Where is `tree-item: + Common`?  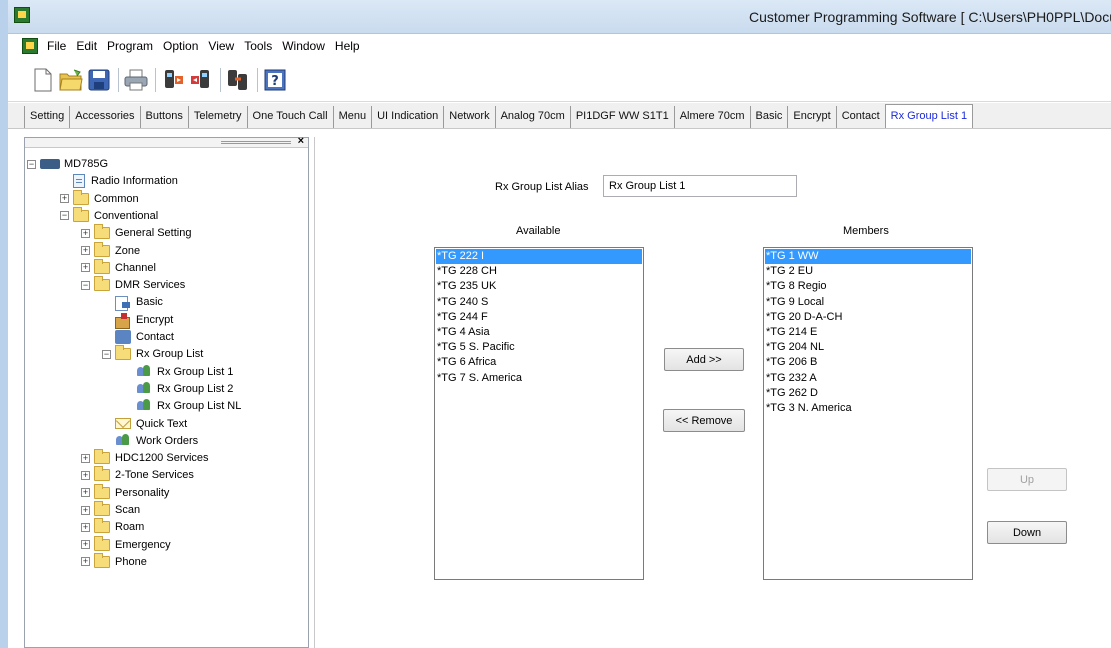
tree-item: + Common is located at coordinates (99, 198).